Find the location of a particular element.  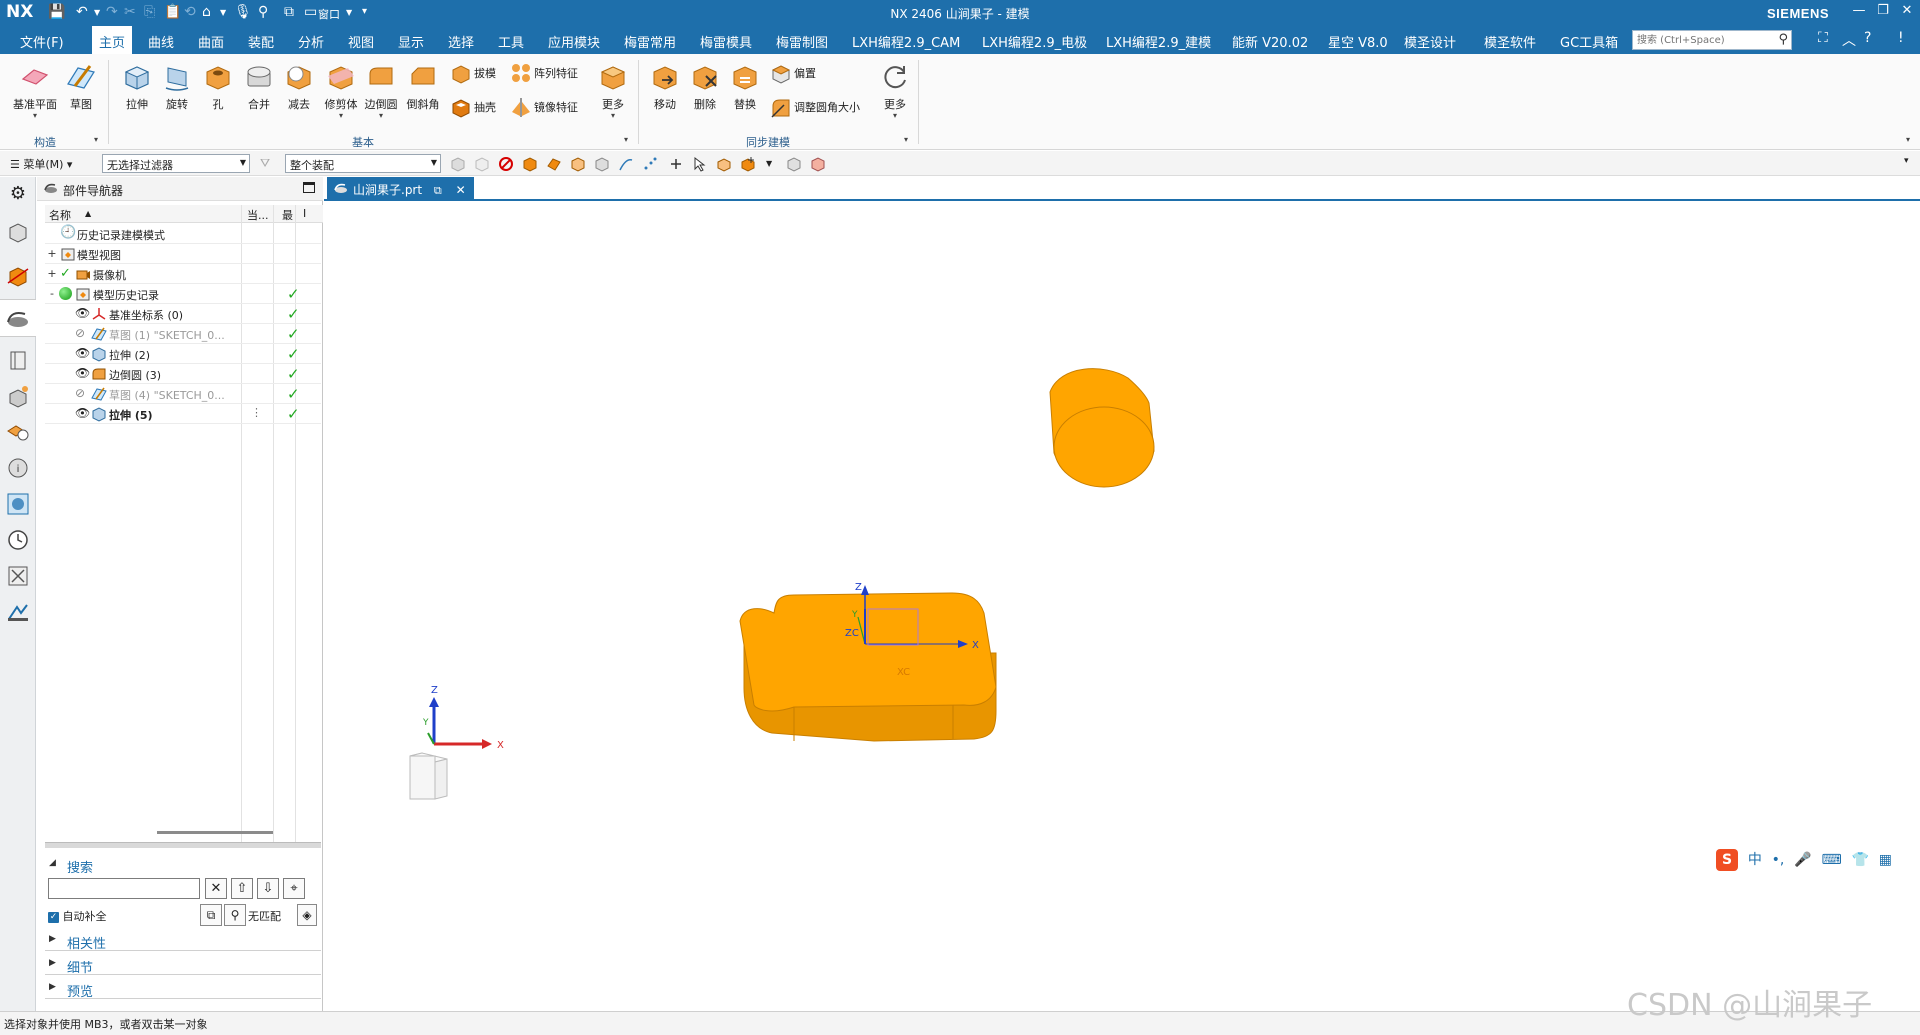

collapse-icon: - is located at coordinates (52, 293).